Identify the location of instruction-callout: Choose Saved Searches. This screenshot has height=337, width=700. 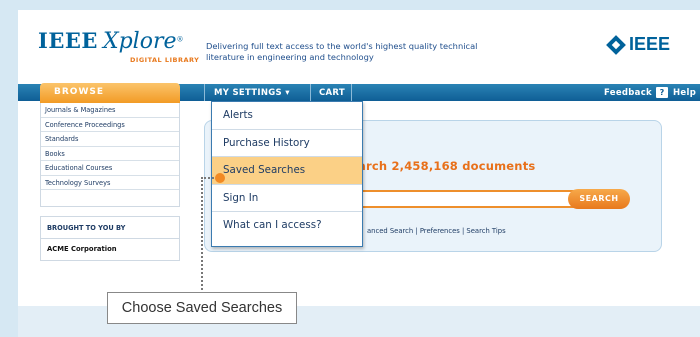
(202, 308).